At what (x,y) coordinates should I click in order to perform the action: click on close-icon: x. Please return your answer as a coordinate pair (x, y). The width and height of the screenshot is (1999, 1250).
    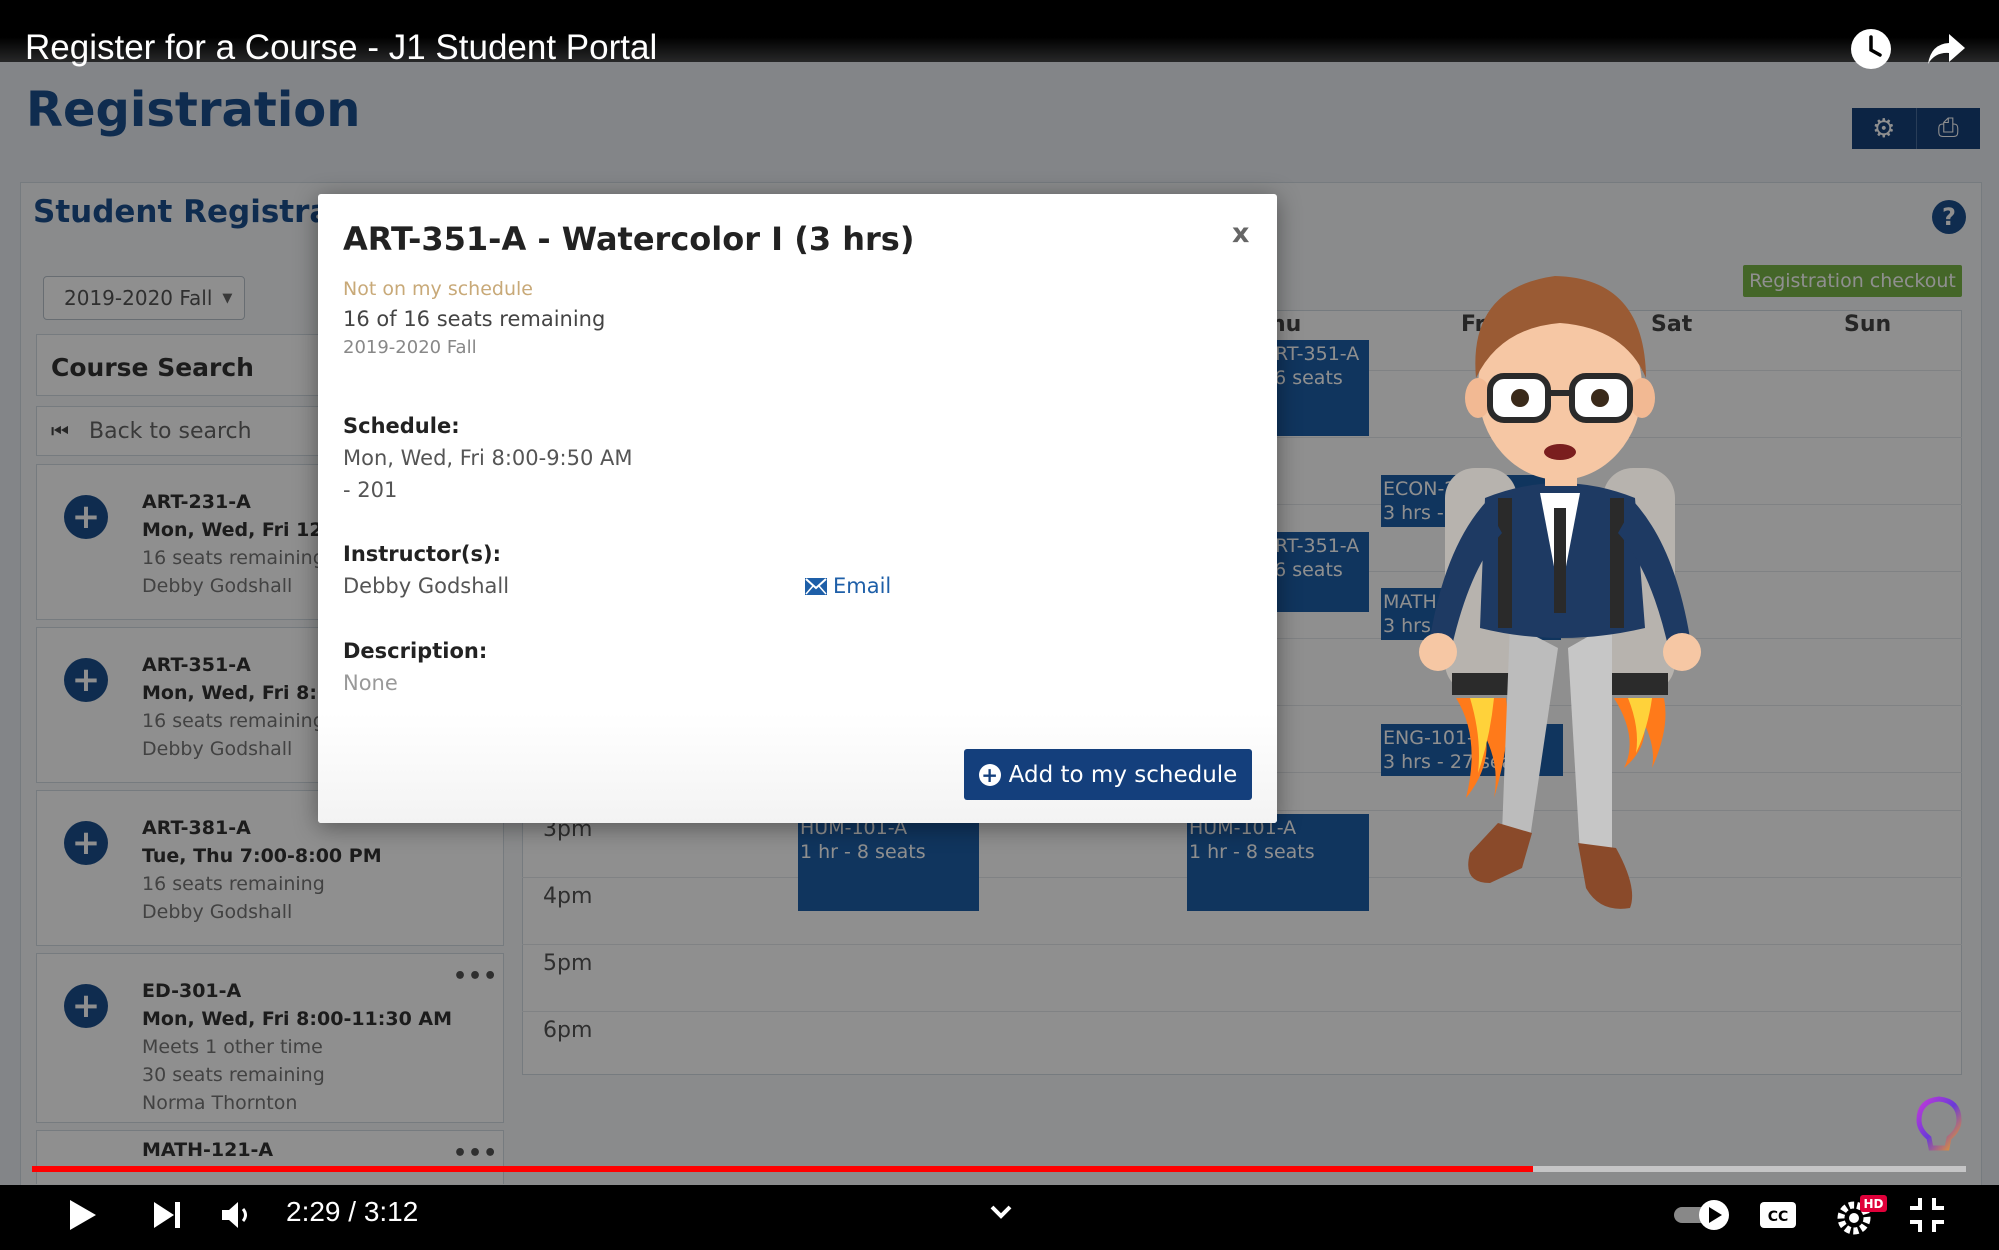
    Looking at the image, I should click on (1240, 233).